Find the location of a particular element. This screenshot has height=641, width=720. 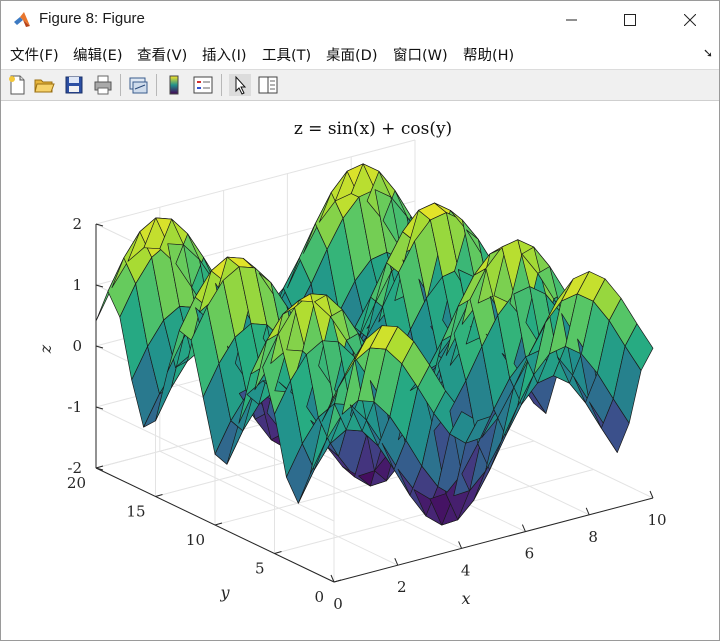

menu-edit: 编辑(E) is located at coordinates (97, 54).